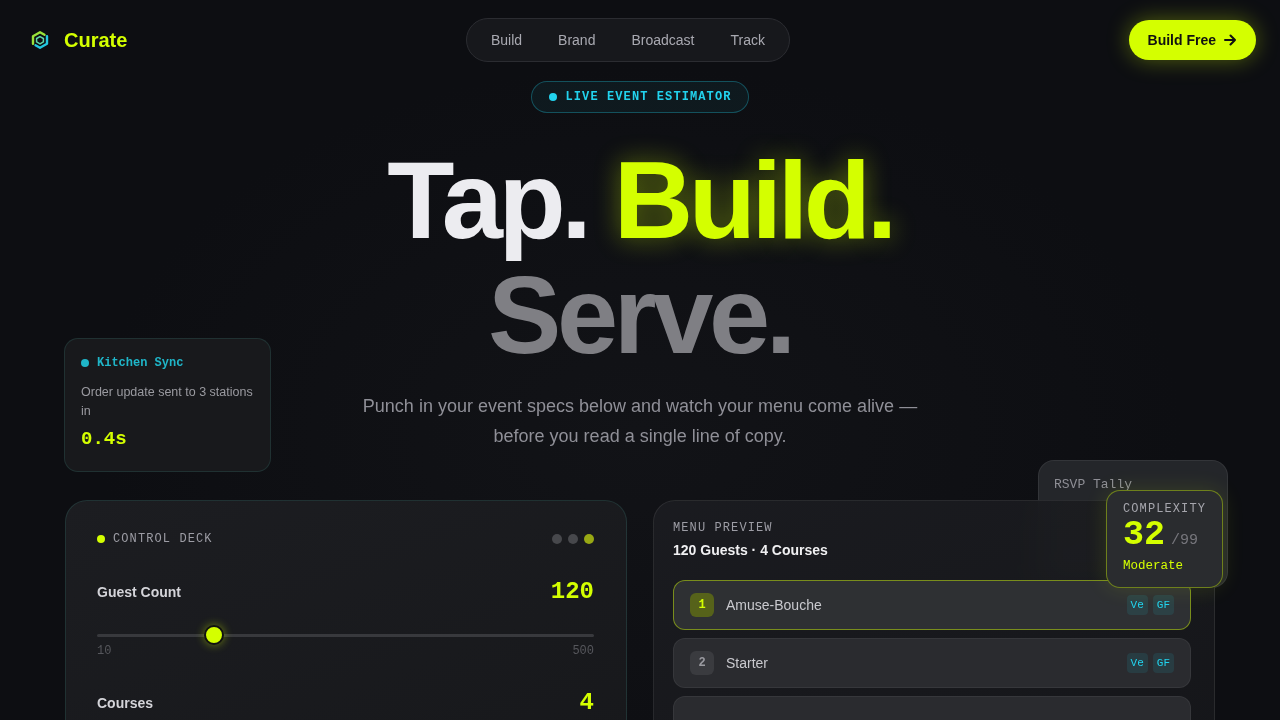  What do you see at coordinates (125, 703) in the screenshot?
I see `control-label: Courses` at bounding box center [125, 703].